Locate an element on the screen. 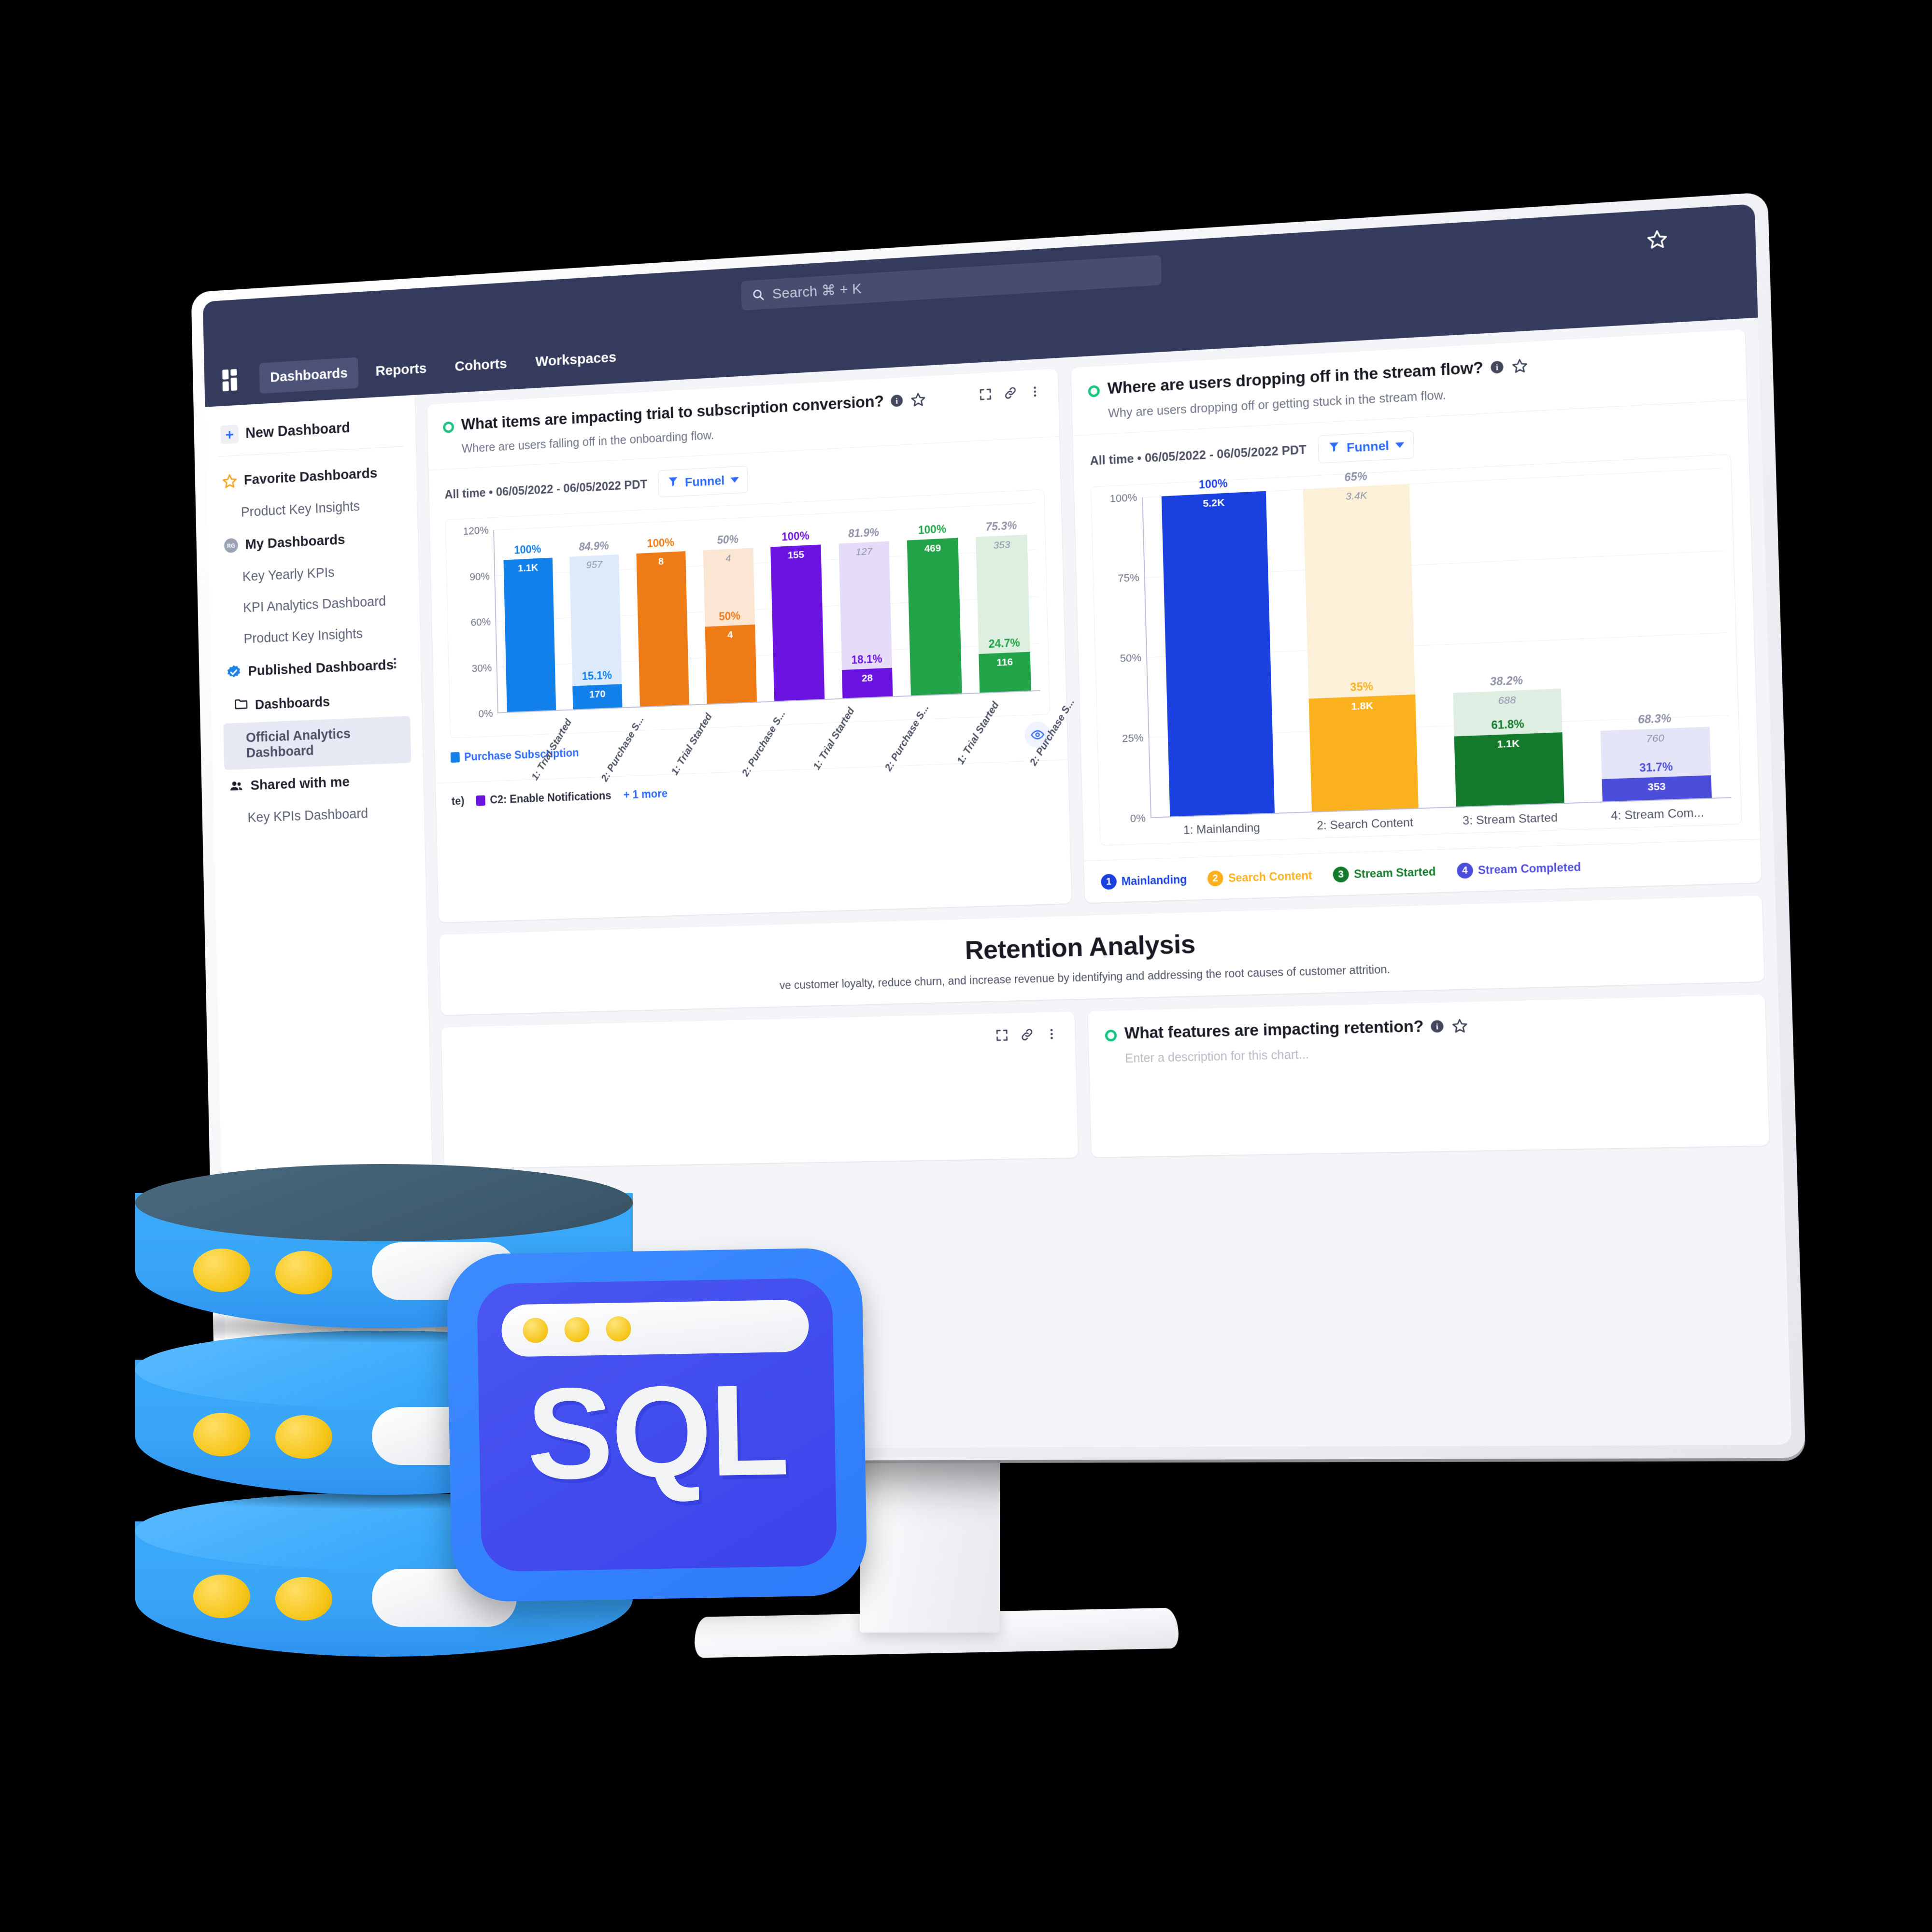  sql-window-titlebar is located at coordinates (655, 1328).